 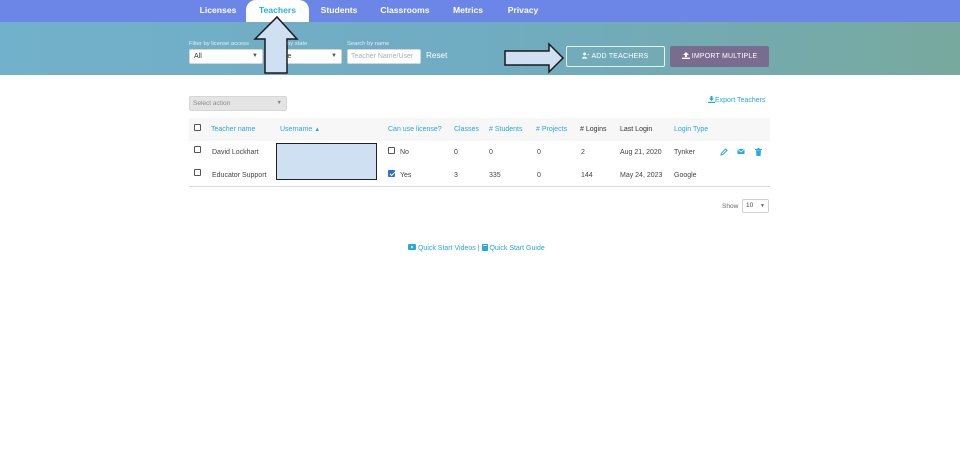 What do you see at coordinates (198, 56) in the screenshot?
I see `license-filter-value: All` at bounding box center [198, 56].